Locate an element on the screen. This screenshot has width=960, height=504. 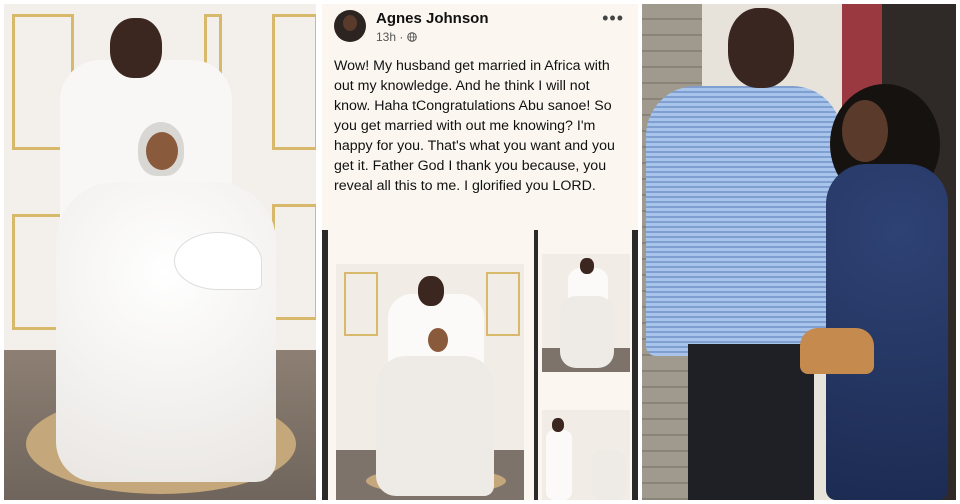
post-meta: 13h · is located at coordinates (396, 37).